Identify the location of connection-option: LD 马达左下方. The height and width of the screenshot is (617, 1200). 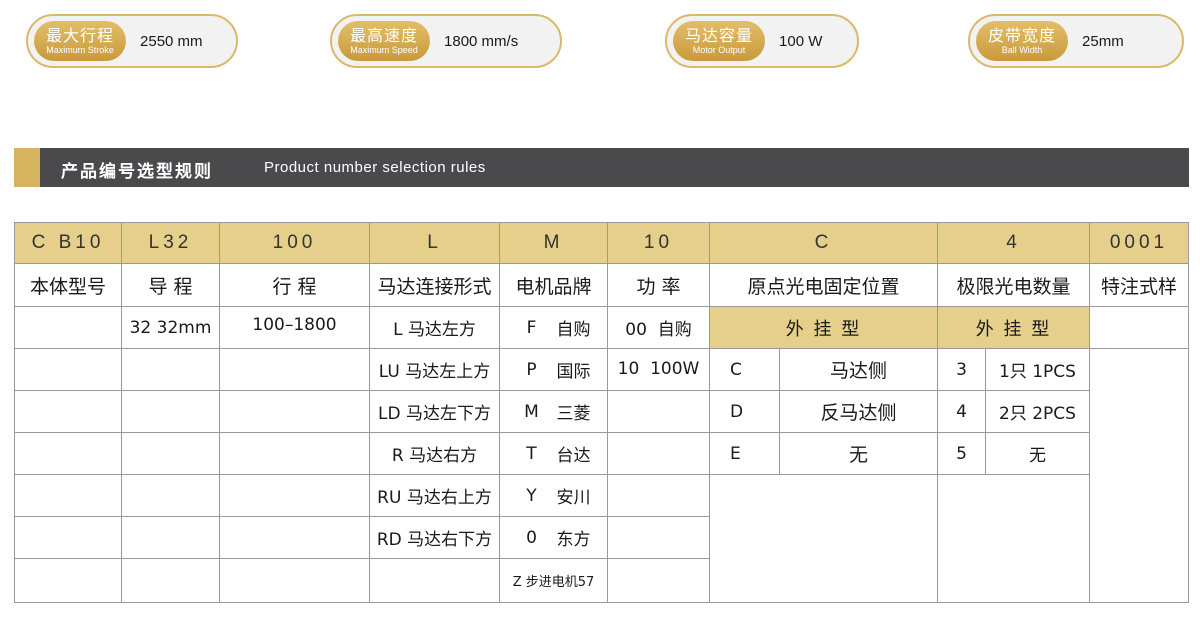
(435, 412).